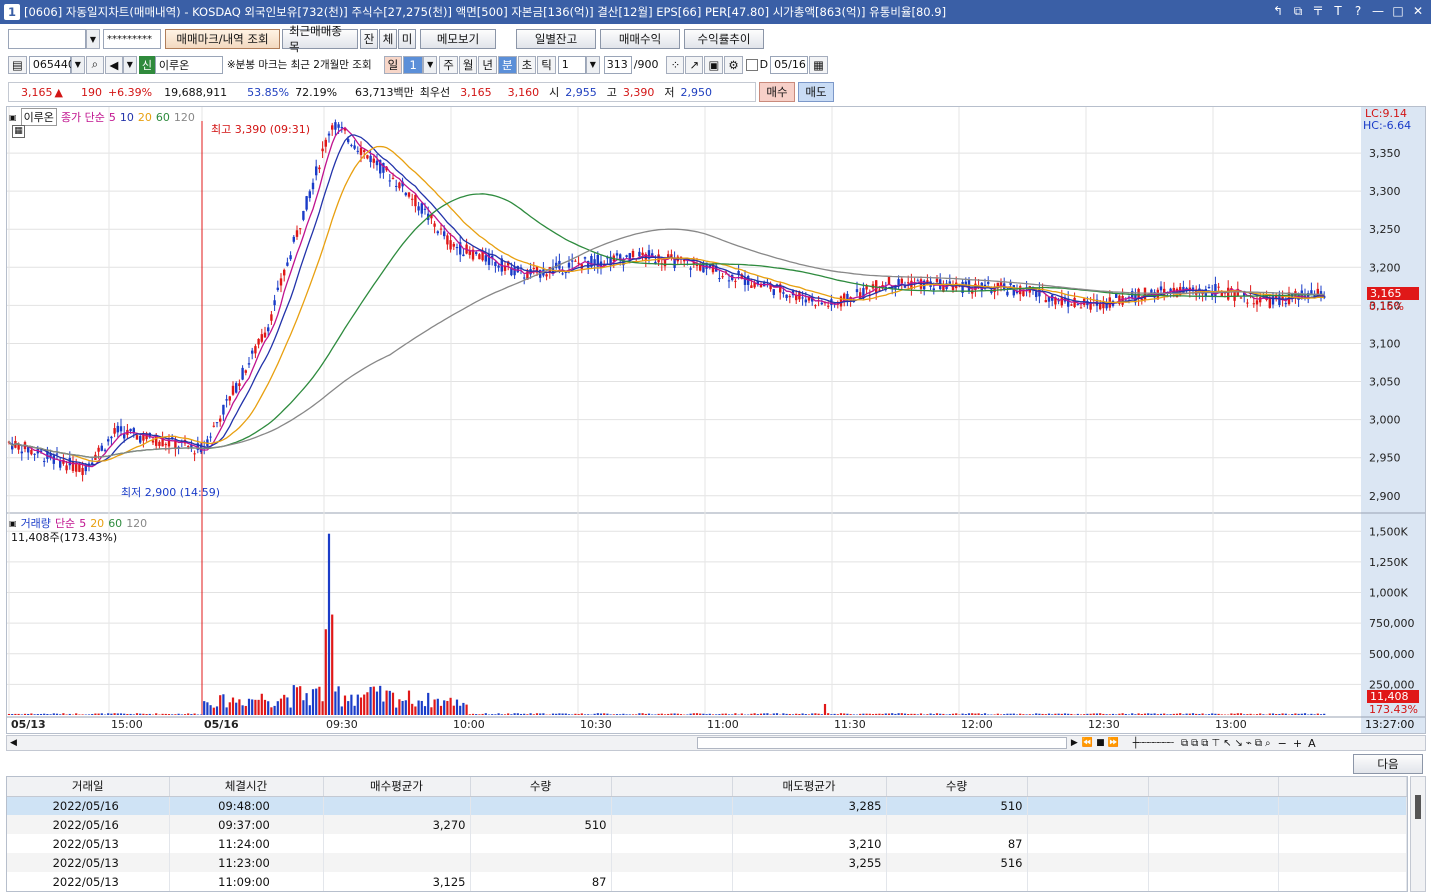 The width and height of the screenshot is (1431, 894). Describe the element at coordinates (369, 39) in the screenshot. I see `balance-button: 잔` at that location.